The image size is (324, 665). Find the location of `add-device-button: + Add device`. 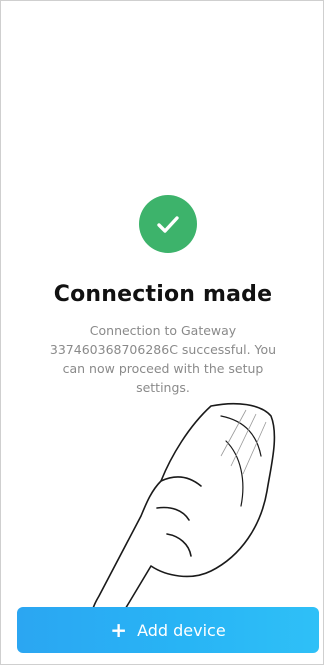

add-device-button: + Add device is located at coordinates (168, 630).